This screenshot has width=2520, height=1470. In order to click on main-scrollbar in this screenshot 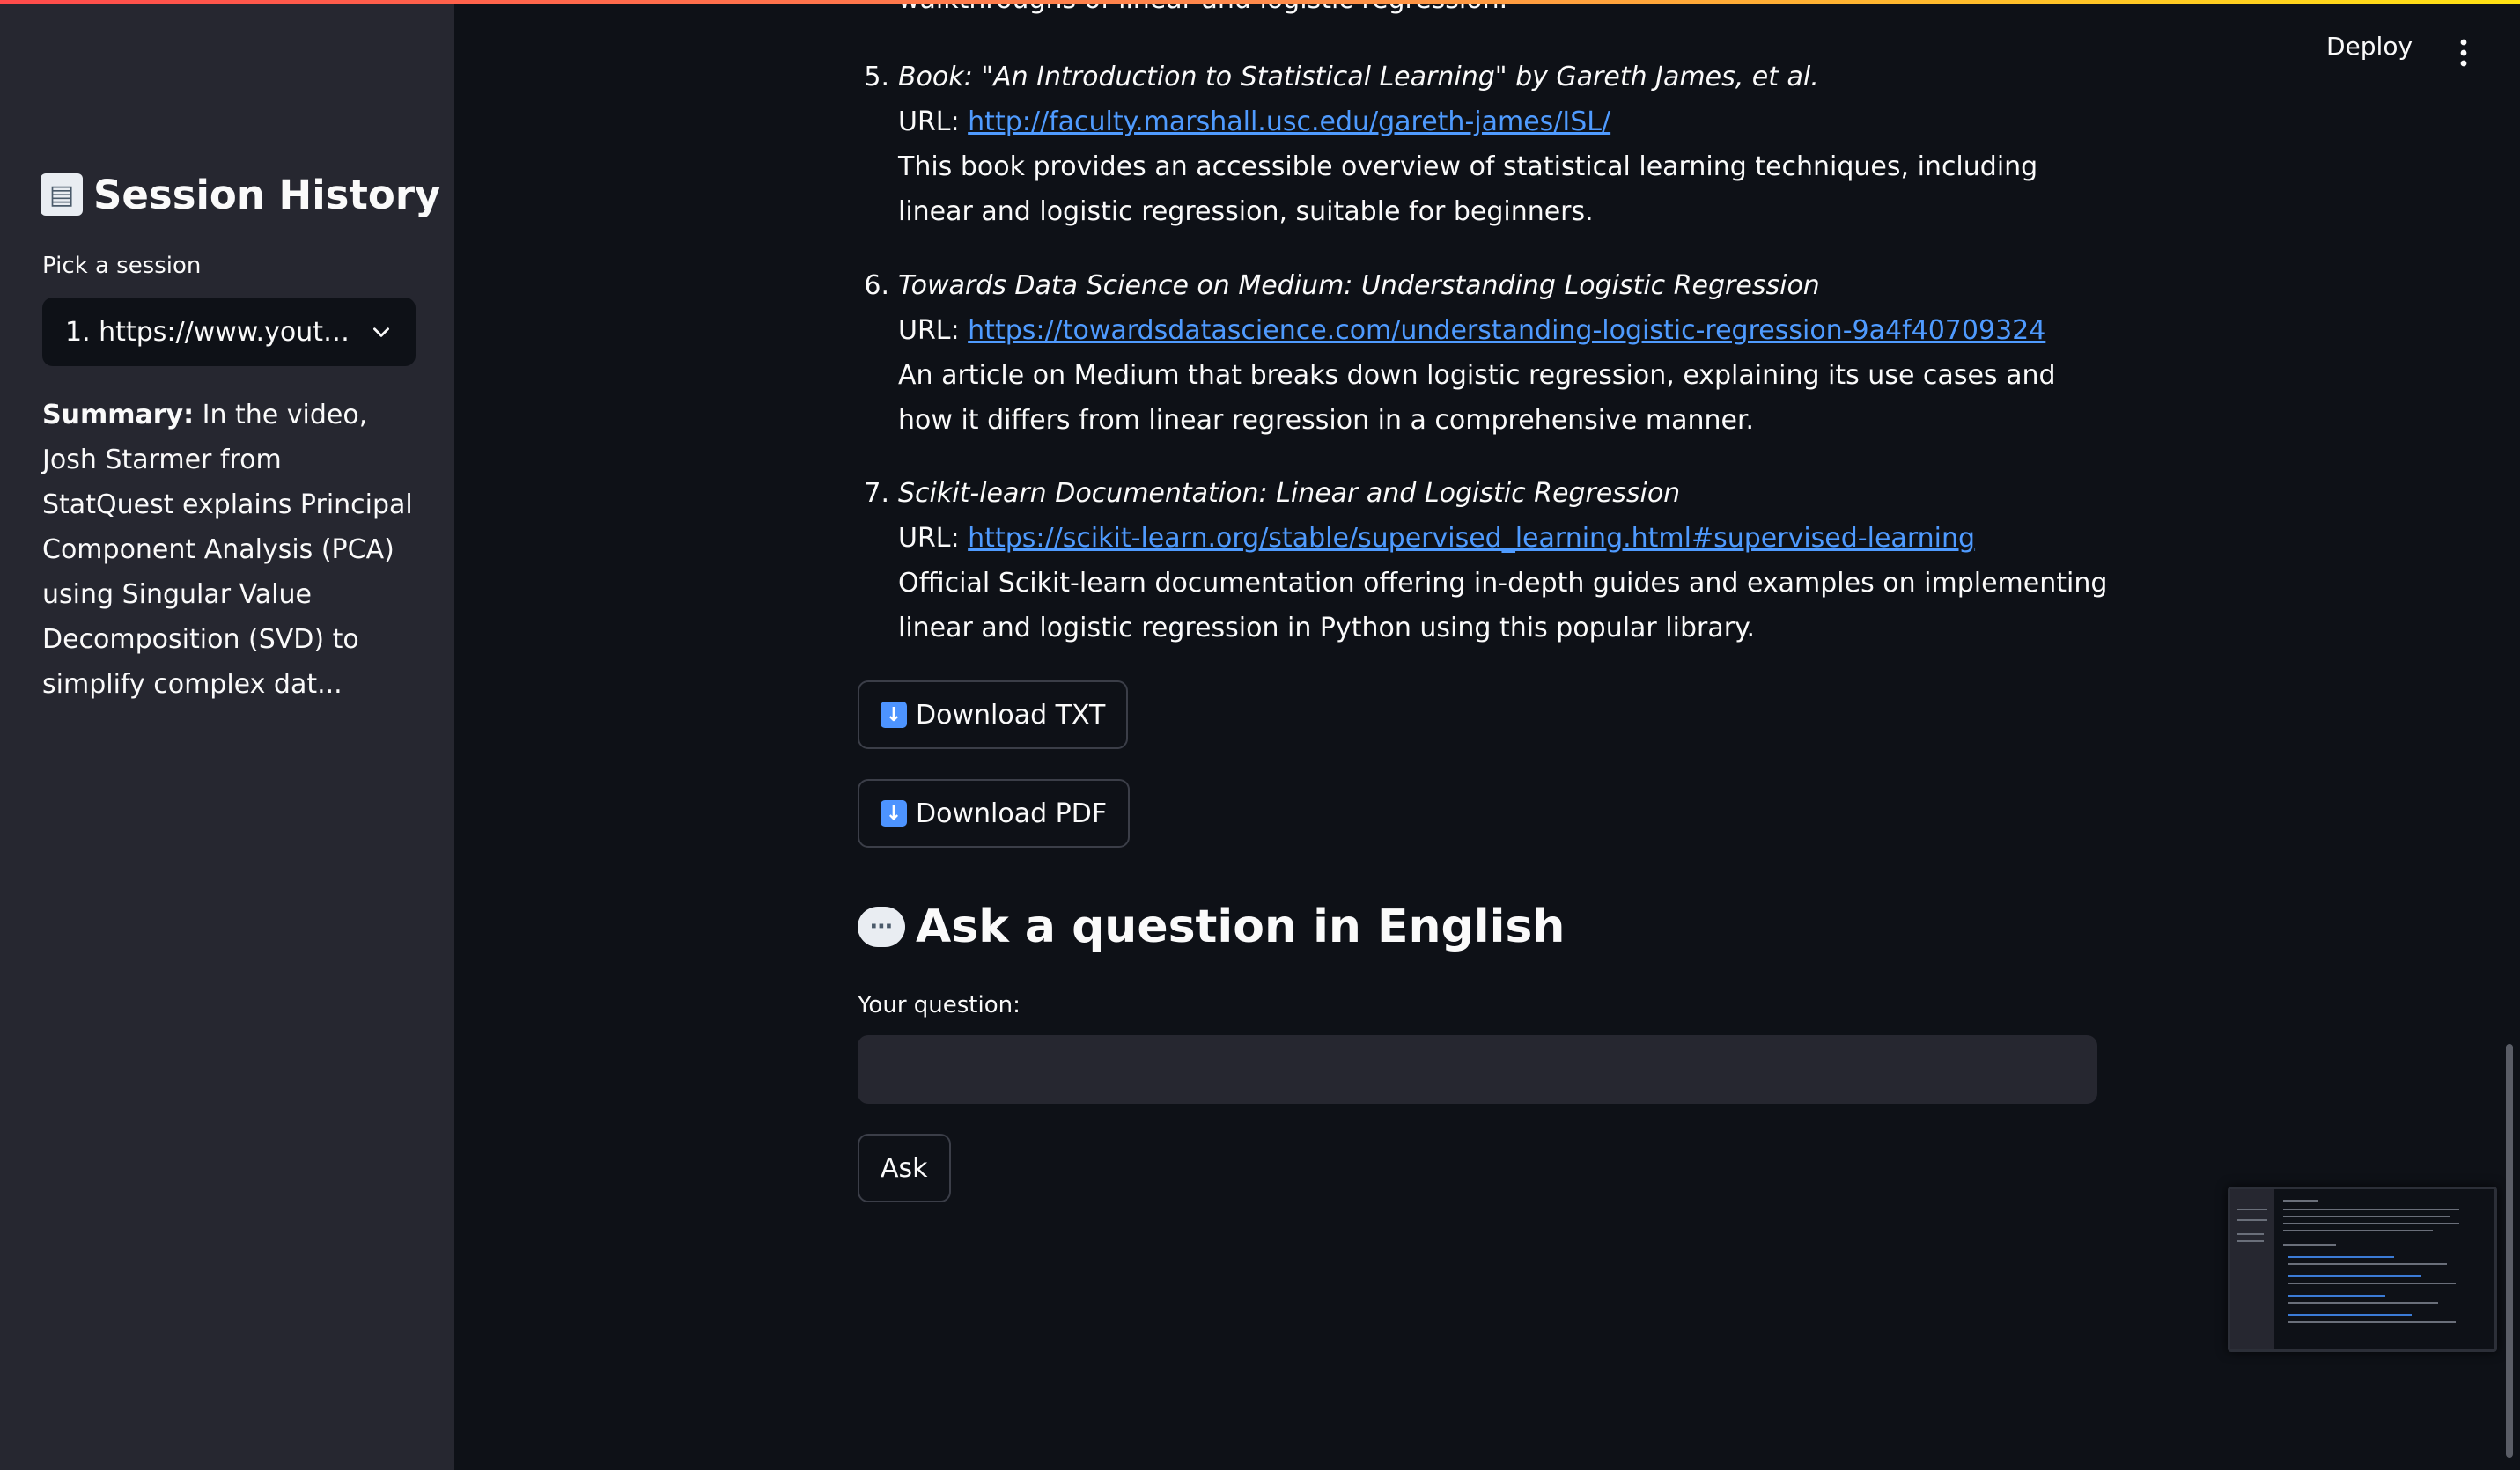, I will do `click(2509, 1251)`.